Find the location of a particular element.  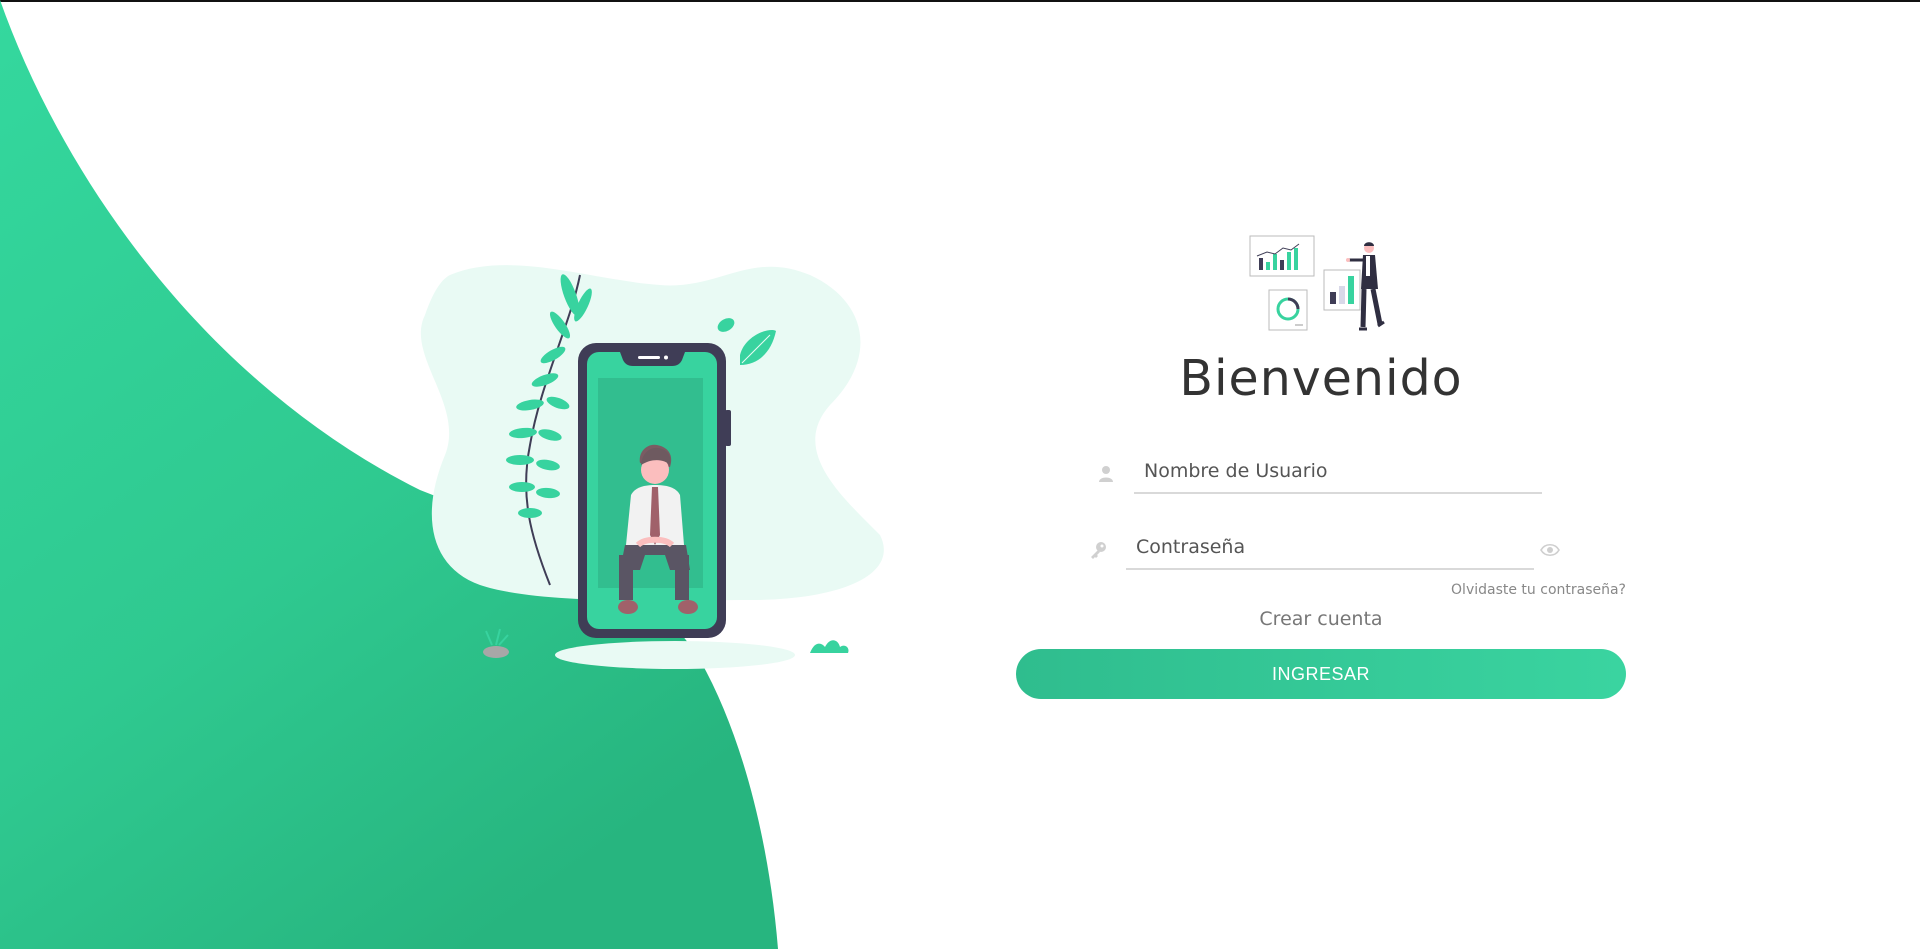

forgot-password-link: Olvidaste tu contraseña? is located at coordinates (1538, 590).